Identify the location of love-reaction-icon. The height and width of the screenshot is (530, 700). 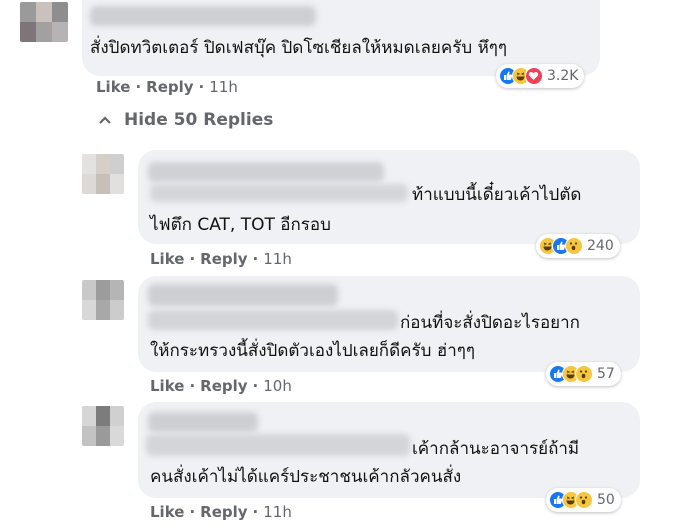
(534, 76).